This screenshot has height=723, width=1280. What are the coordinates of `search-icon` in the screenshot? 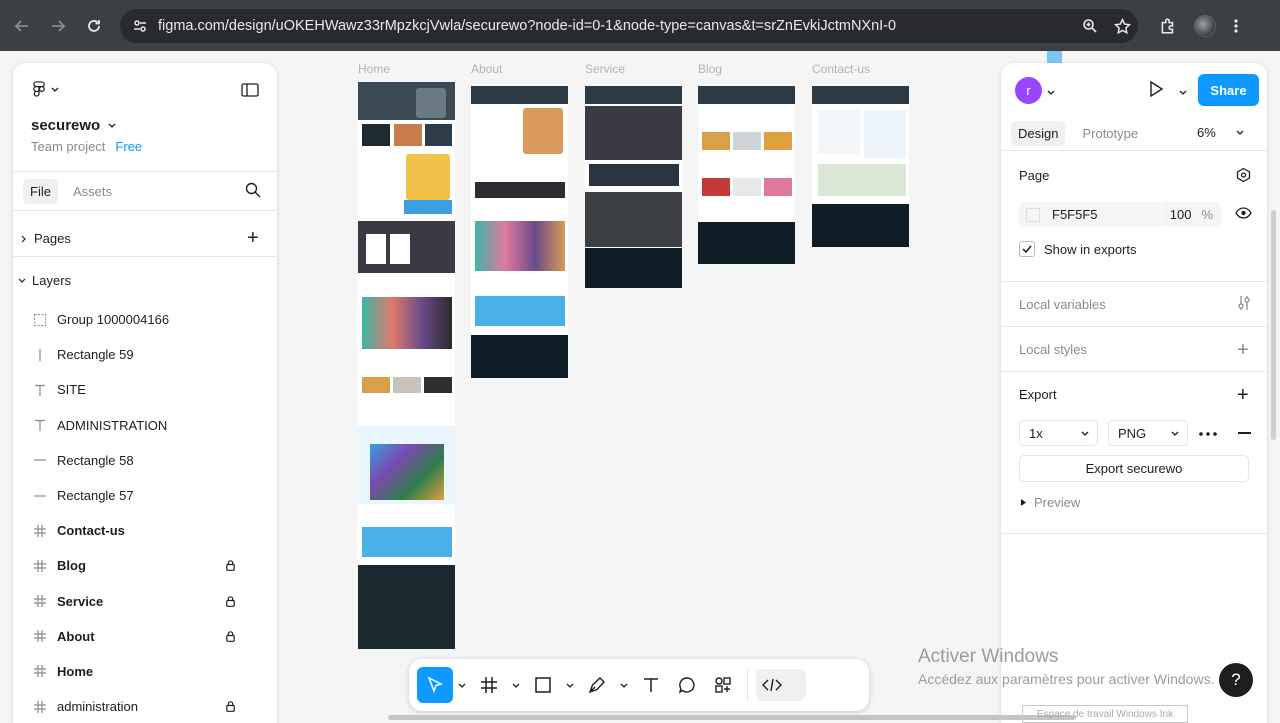 It's located at (253, 191).